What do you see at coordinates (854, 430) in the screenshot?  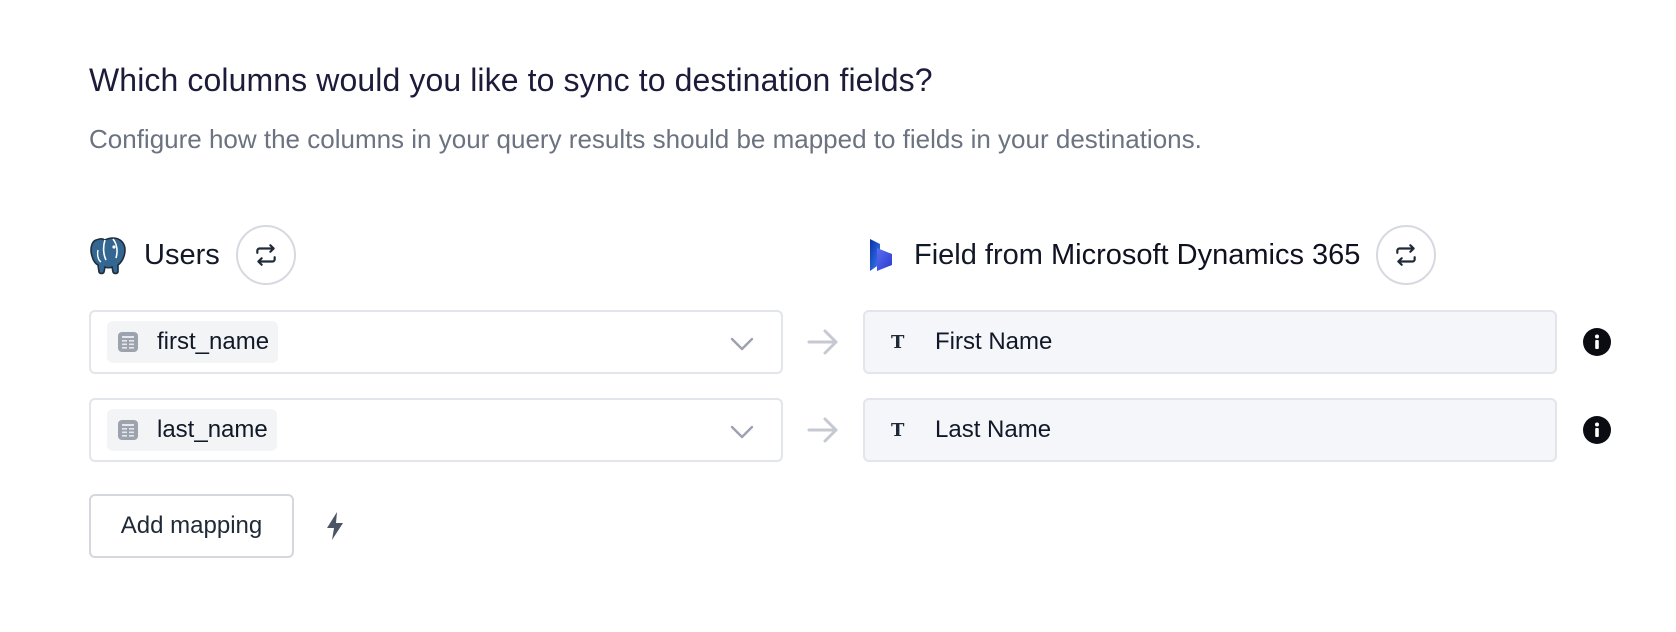 I see `mapping-row: last_name T Last Name` at bounding box center [854, 430].